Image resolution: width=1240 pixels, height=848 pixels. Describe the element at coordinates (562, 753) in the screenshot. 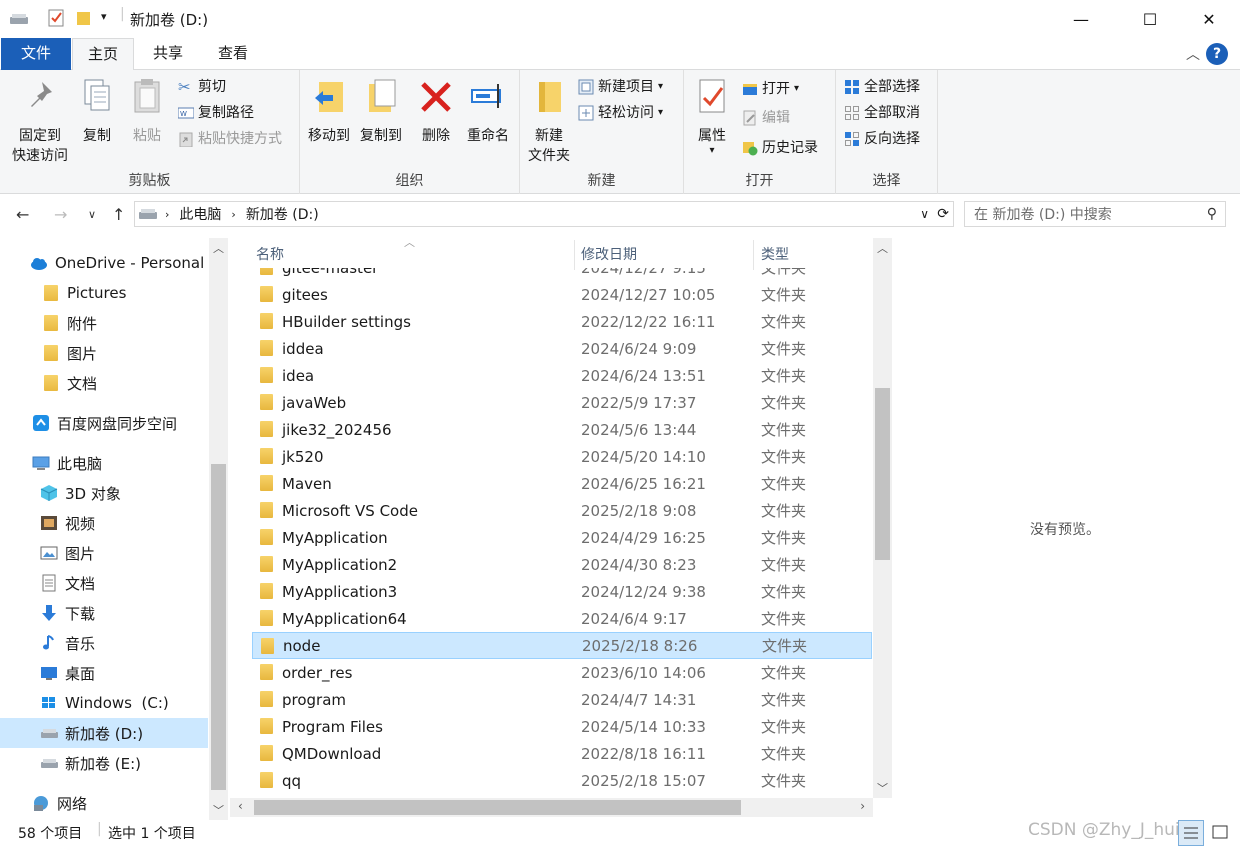

I see `file-row: QMDownload 2022/8/18 16:11 文件夹` at that location.